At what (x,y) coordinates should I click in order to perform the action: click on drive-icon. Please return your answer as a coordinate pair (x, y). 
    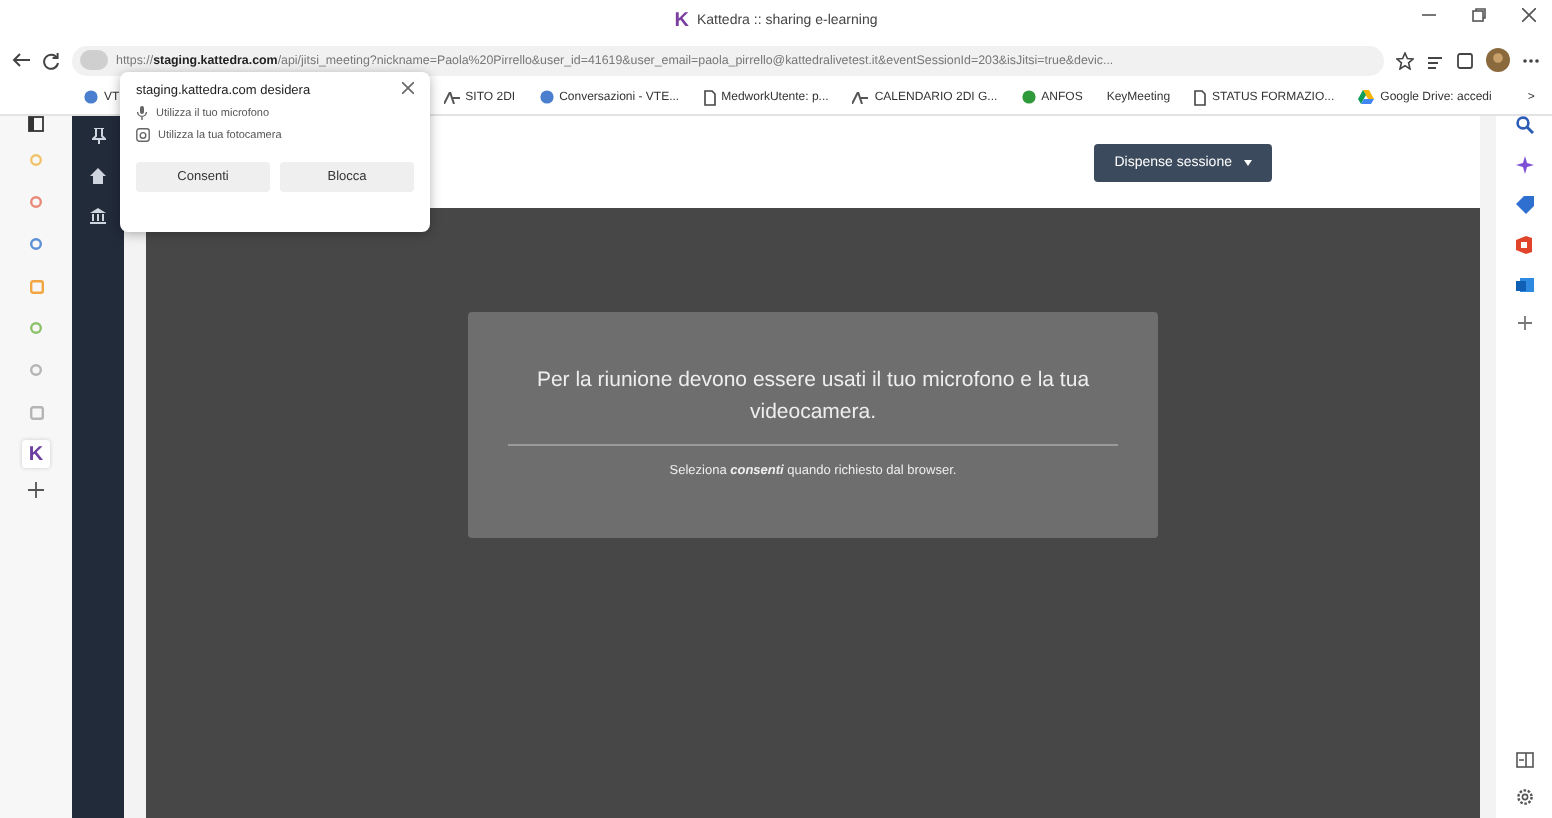
    Looking at the image, I should click on (1366, 97).